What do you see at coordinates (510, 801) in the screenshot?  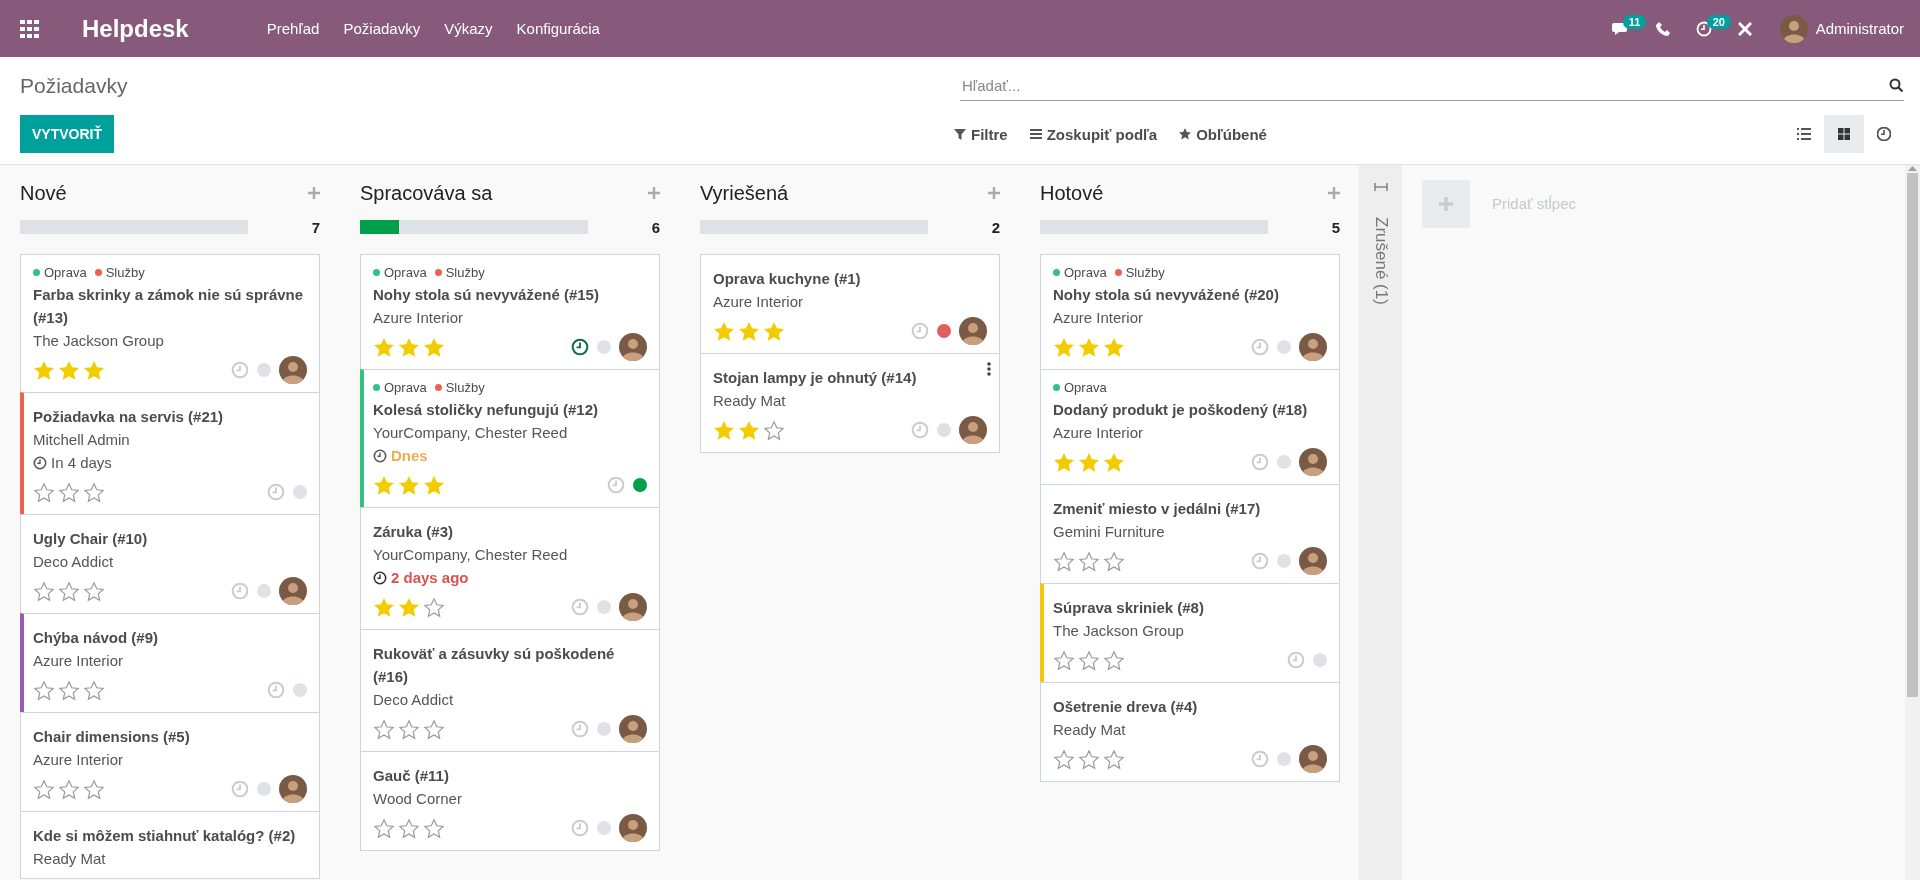 I see `ticket-card: Gauč (#11) Wood Corner` at bounding box center [510, 801].